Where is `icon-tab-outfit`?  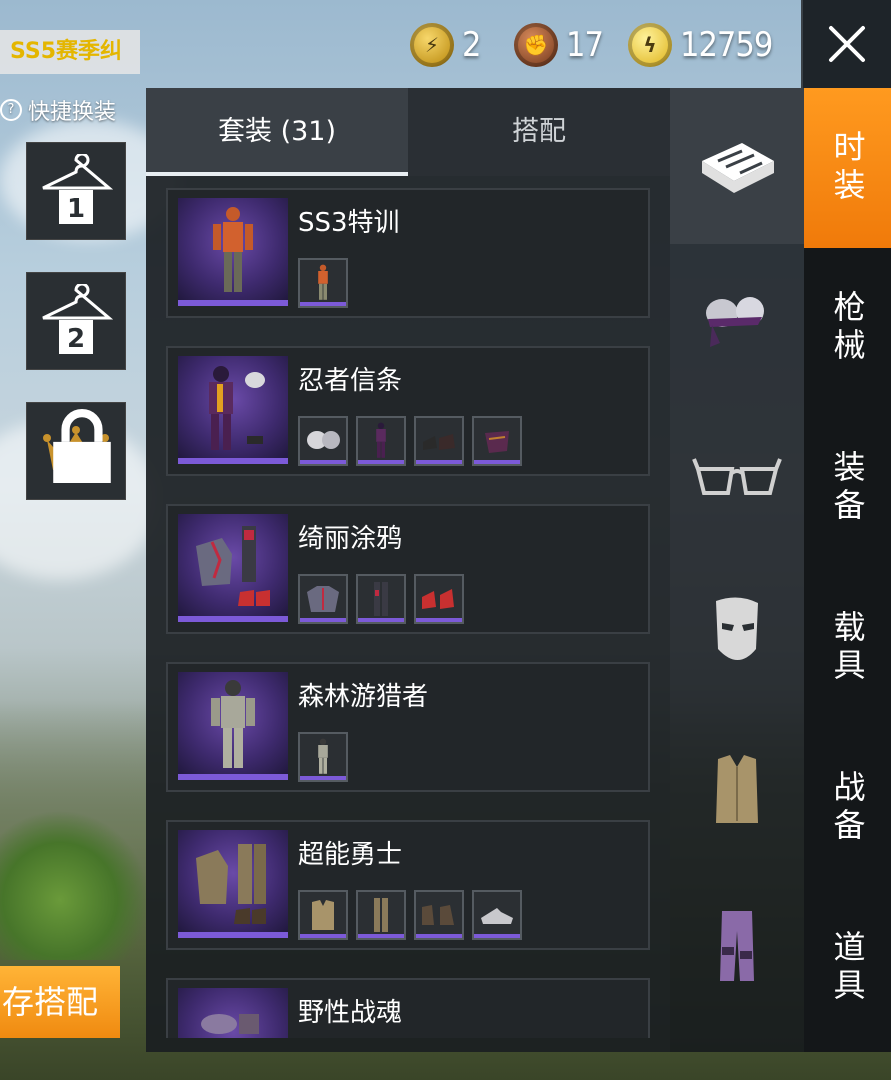 icon-tab-outfit is located at coordinates (737, 166).